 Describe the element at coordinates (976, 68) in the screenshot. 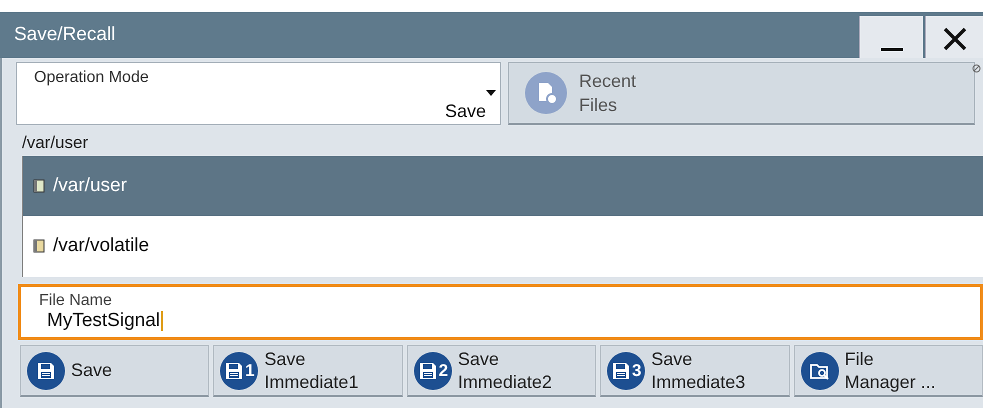

I see `no-entry-icon` at that location.